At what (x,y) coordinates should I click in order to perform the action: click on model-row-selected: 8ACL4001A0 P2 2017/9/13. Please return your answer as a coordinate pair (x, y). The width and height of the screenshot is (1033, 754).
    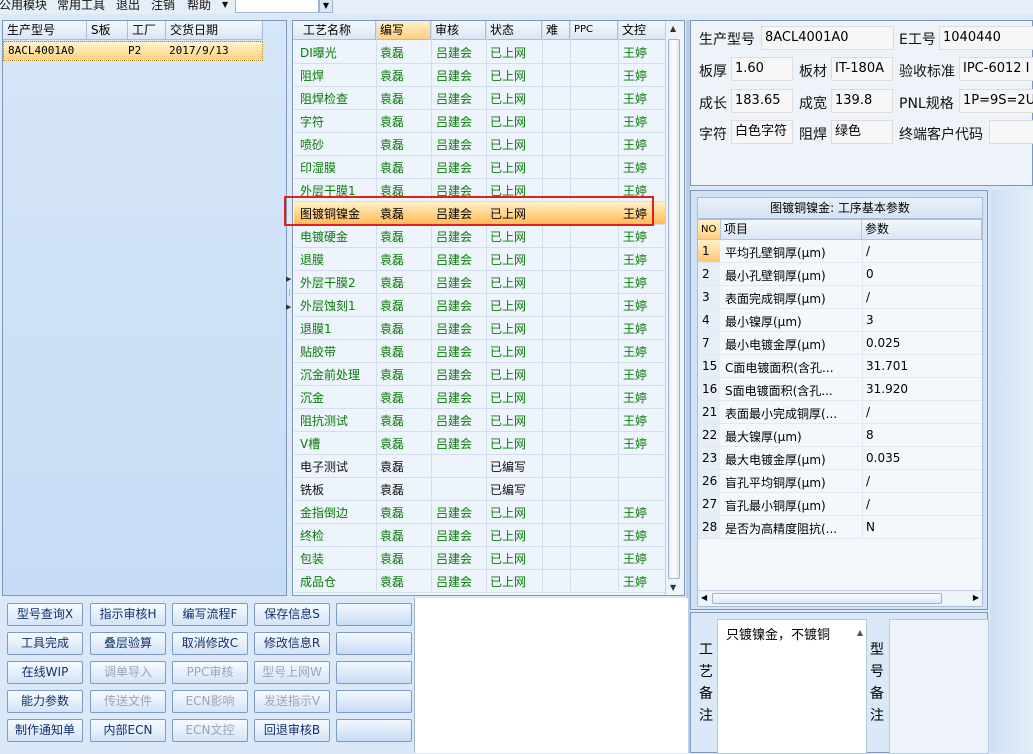
    Looking at the image, I should click on (133, 51).